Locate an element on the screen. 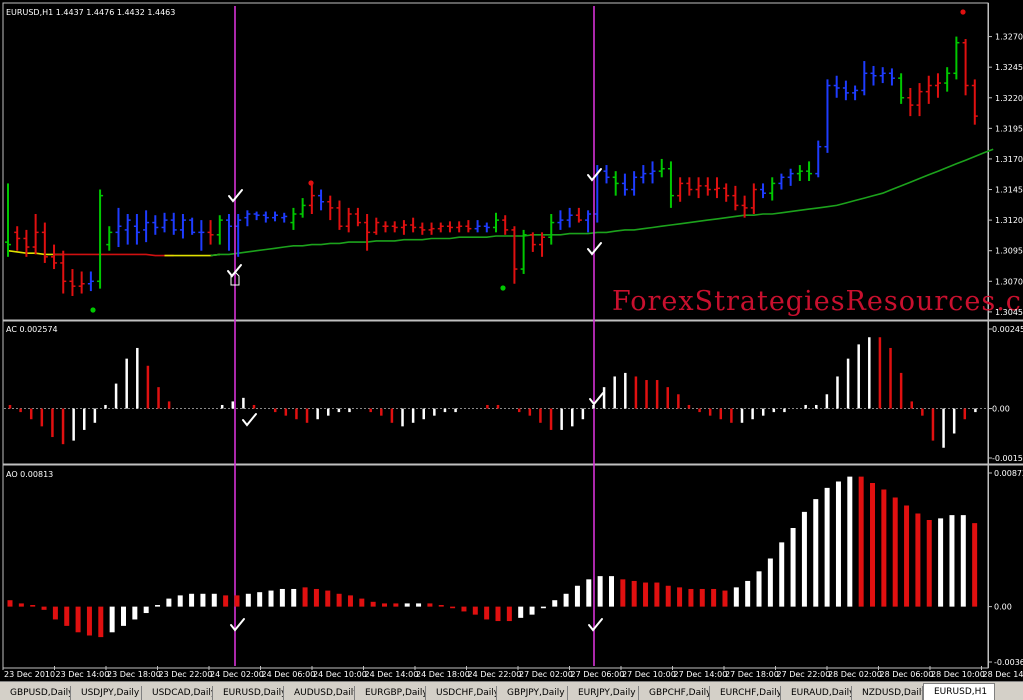 Image resolution: width=1023 pixels, height=700 pixels. time-tick-label: 28 Dec 14:00 is located at coordinates (1003, 674).